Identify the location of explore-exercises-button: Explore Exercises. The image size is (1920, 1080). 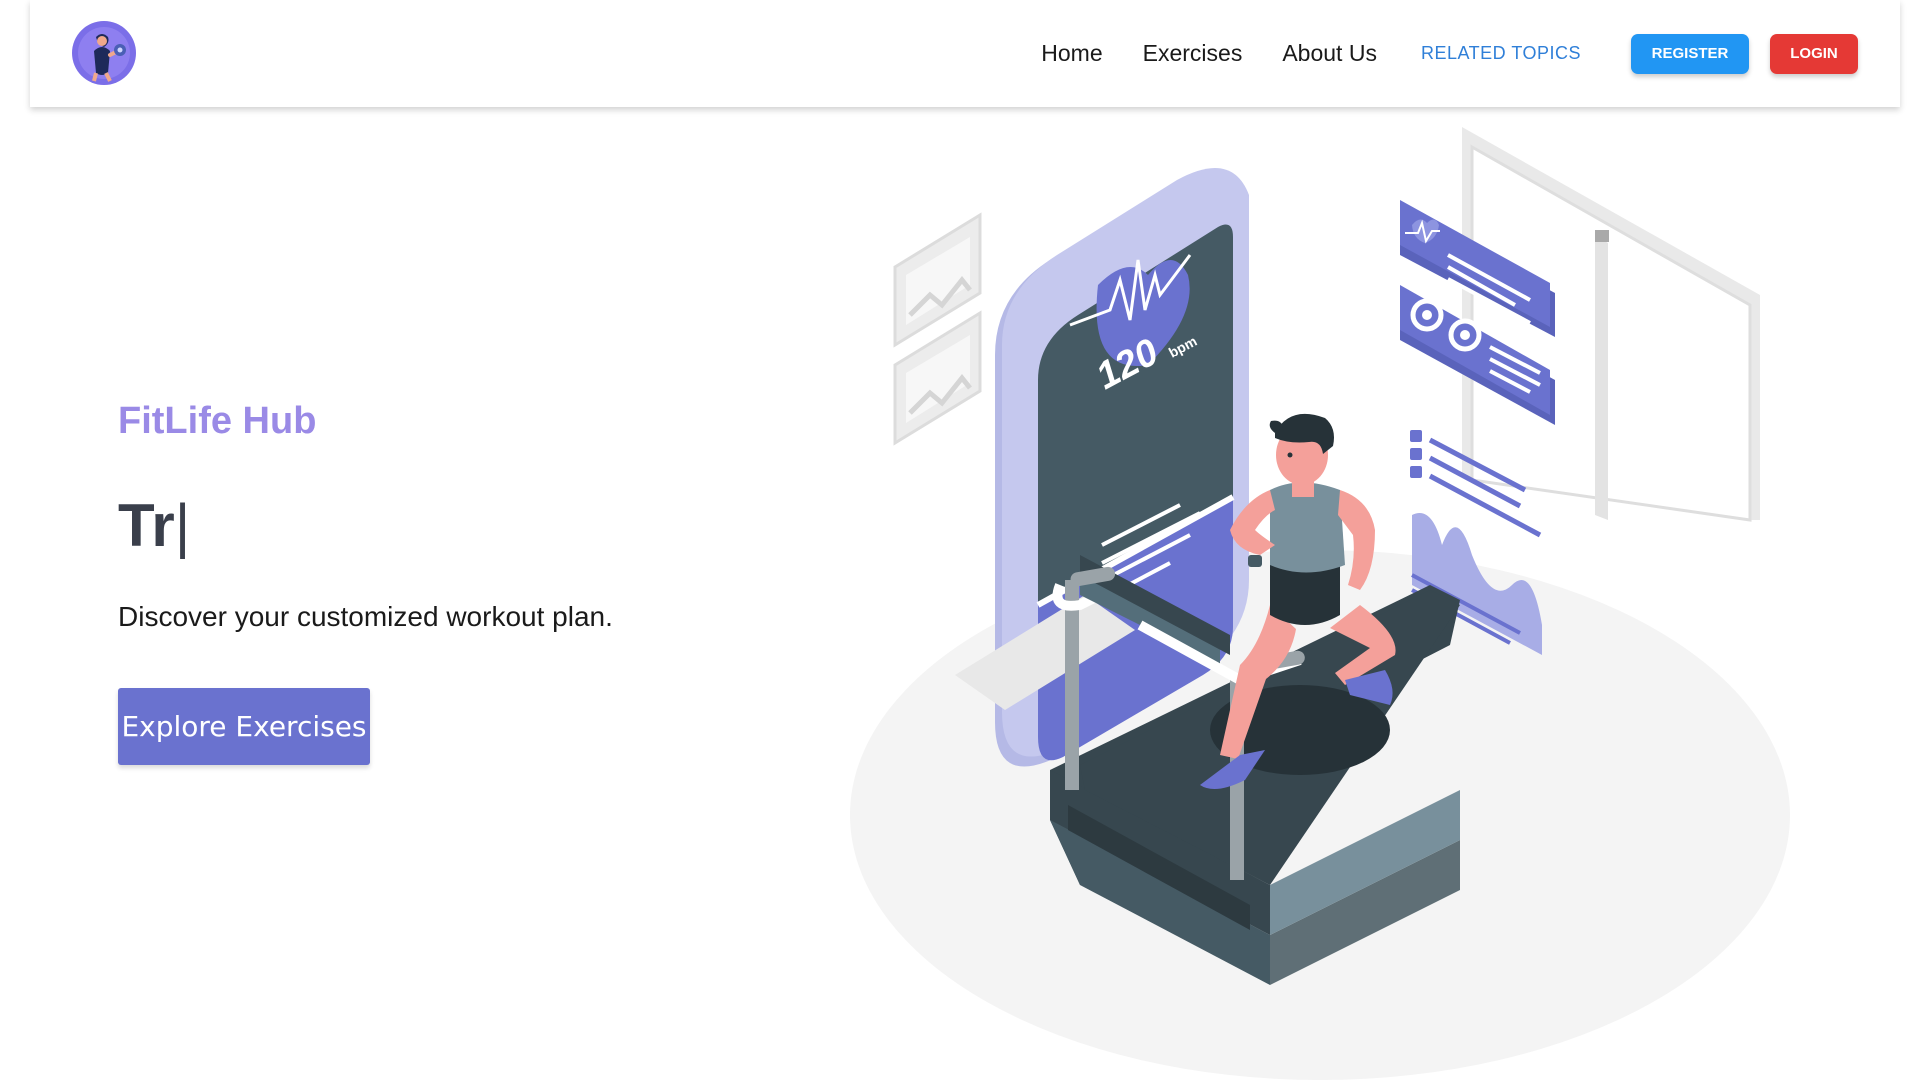
(244, 726).